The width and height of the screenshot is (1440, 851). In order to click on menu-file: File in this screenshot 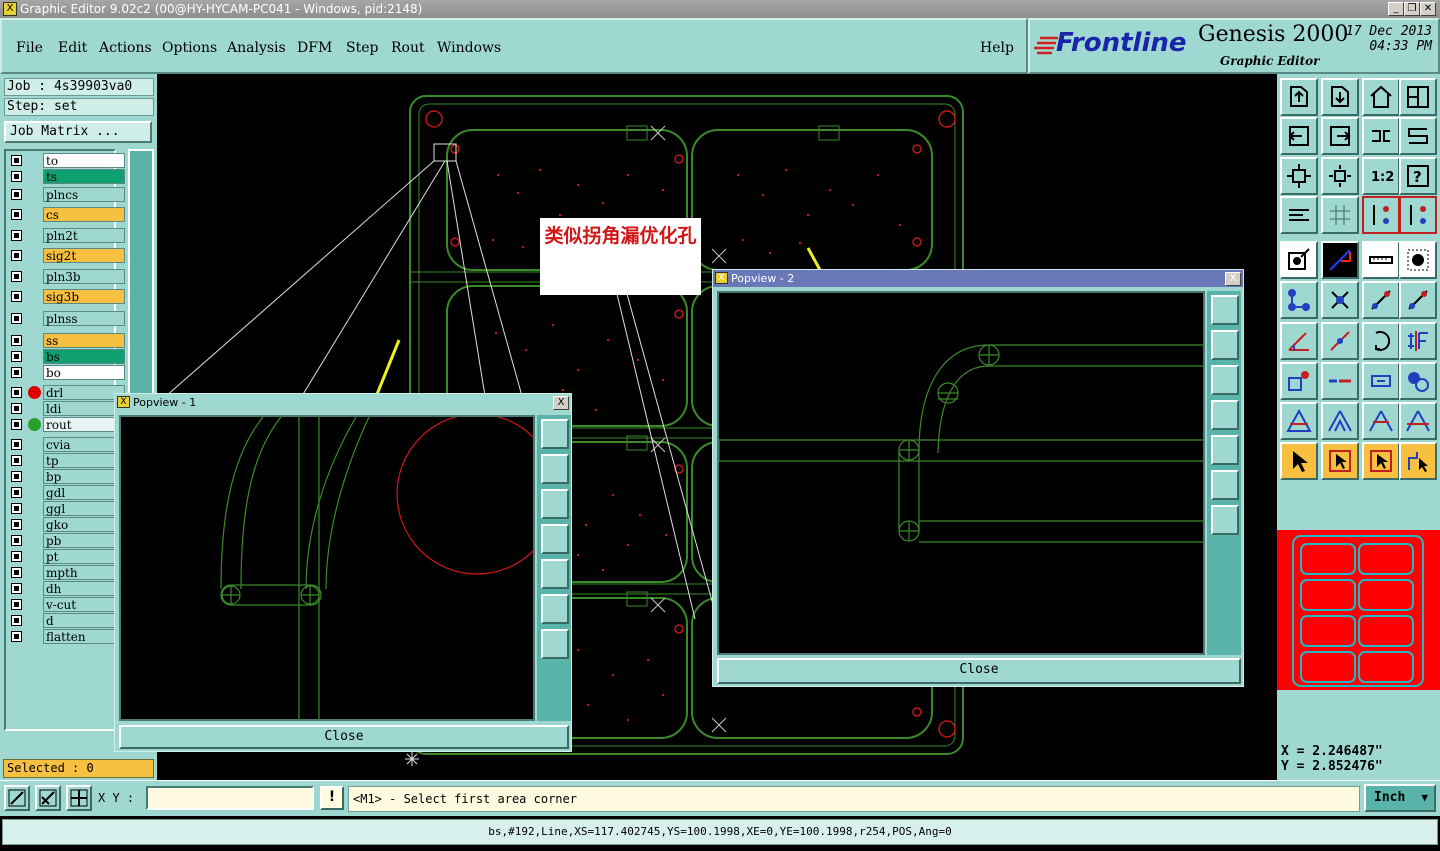, I will do `click(29, 48)`.